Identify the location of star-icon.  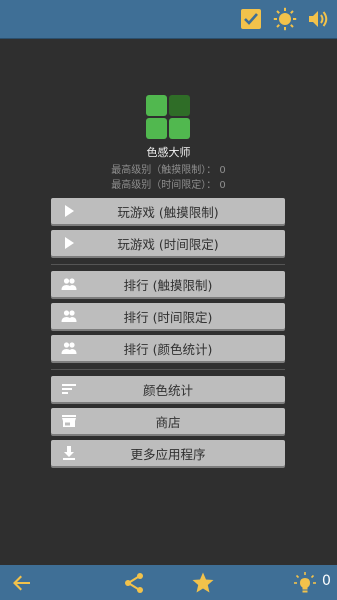
(203, 583).